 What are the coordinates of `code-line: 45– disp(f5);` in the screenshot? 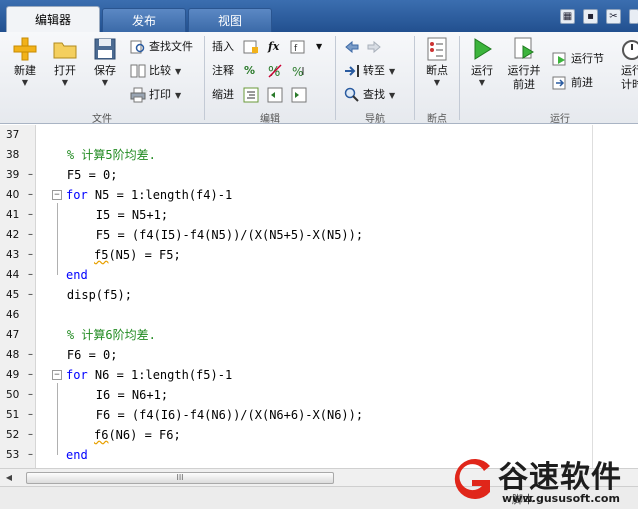 It's located at (319, 295).